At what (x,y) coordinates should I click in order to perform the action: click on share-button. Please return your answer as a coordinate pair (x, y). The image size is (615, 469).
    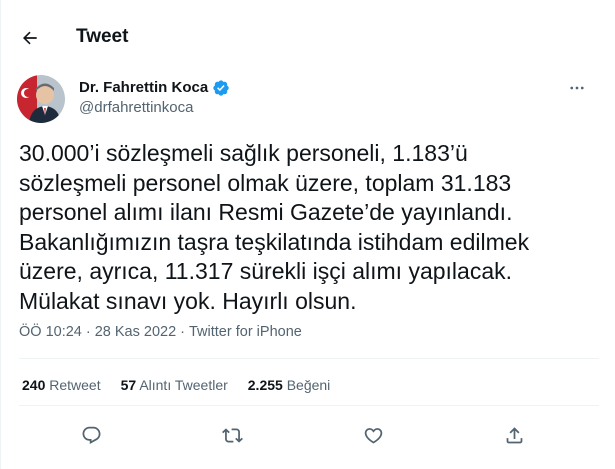
    Looking at the image, I should click on (514, 435).